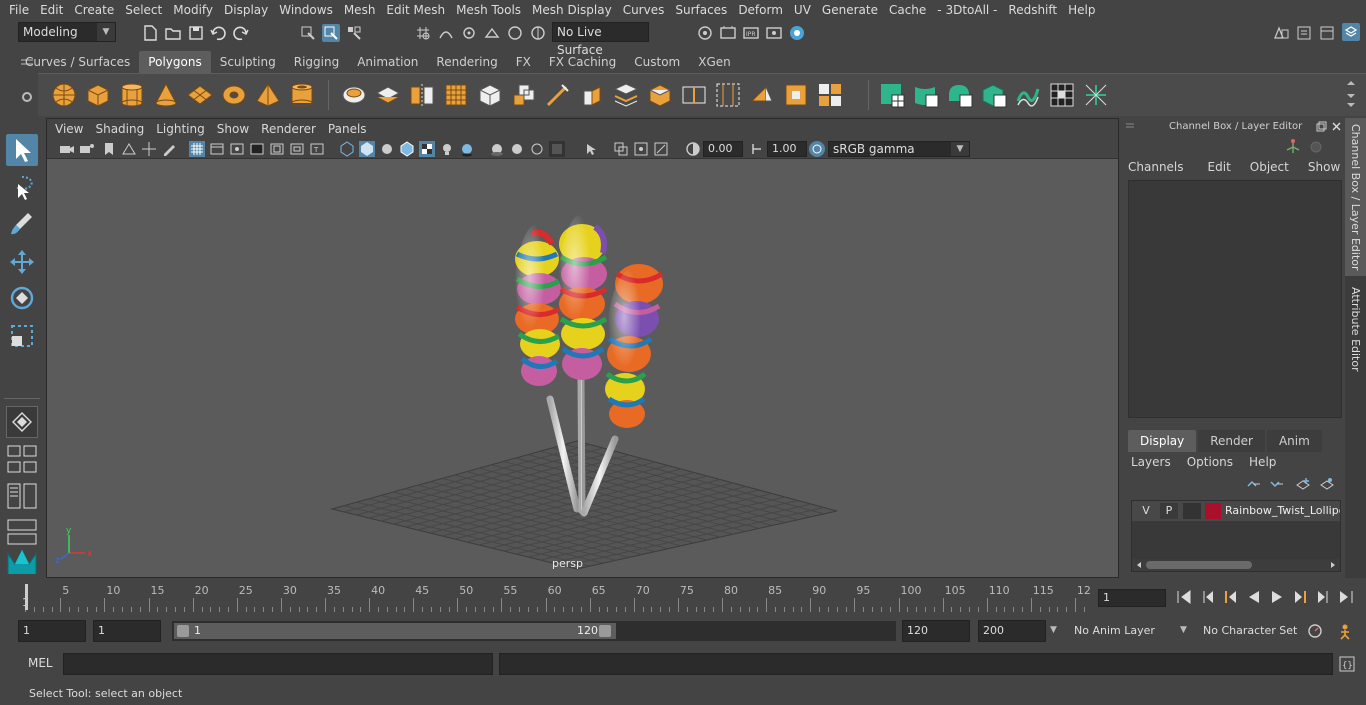 Image resolution: width=1366 pixels, height=705 pixels. I want to click on resolution-gate-icon, so click(237, 149).